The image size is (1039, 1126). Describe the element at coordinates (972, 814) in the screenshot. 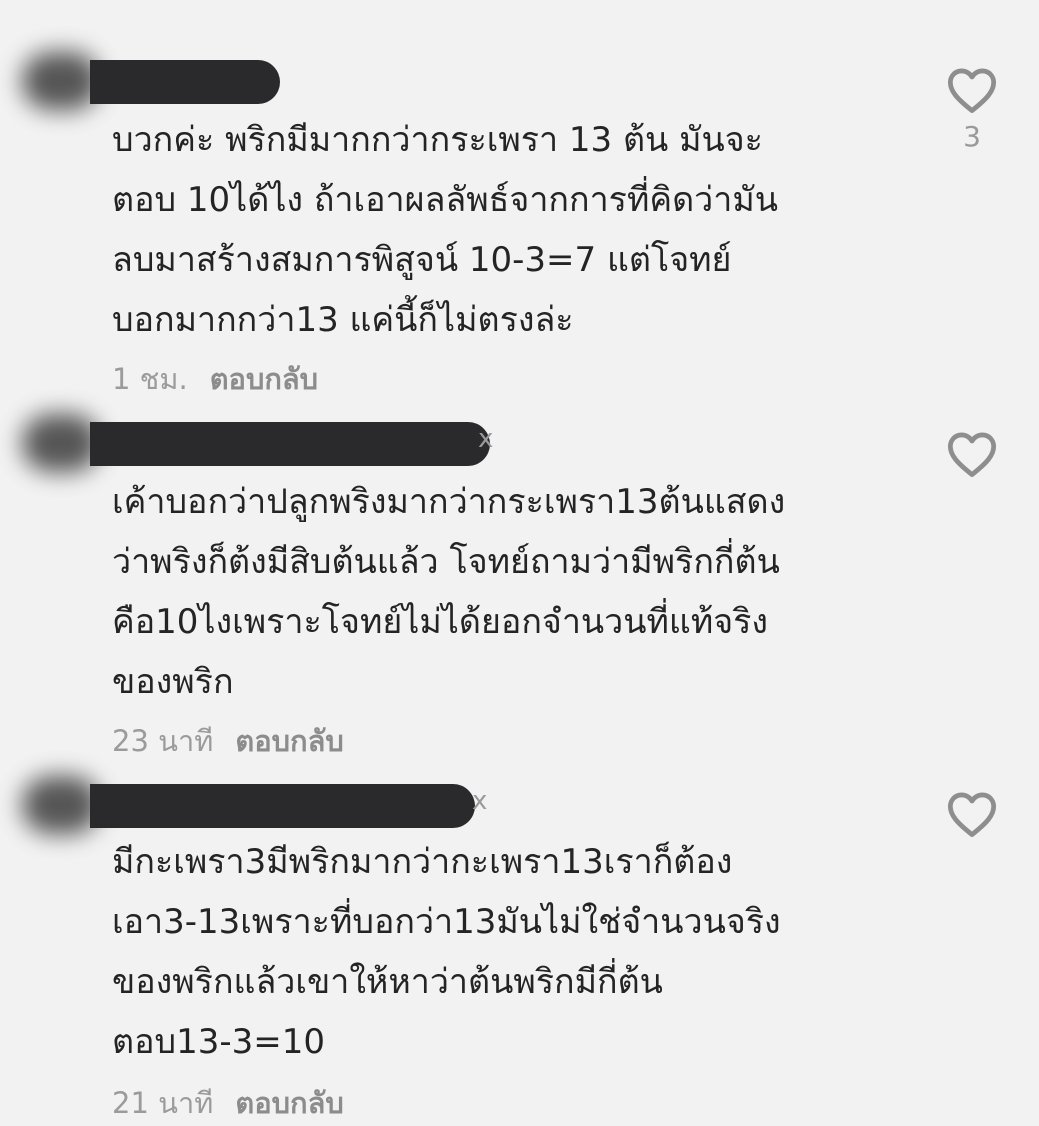

I see `heart-outline-icon` at that location.